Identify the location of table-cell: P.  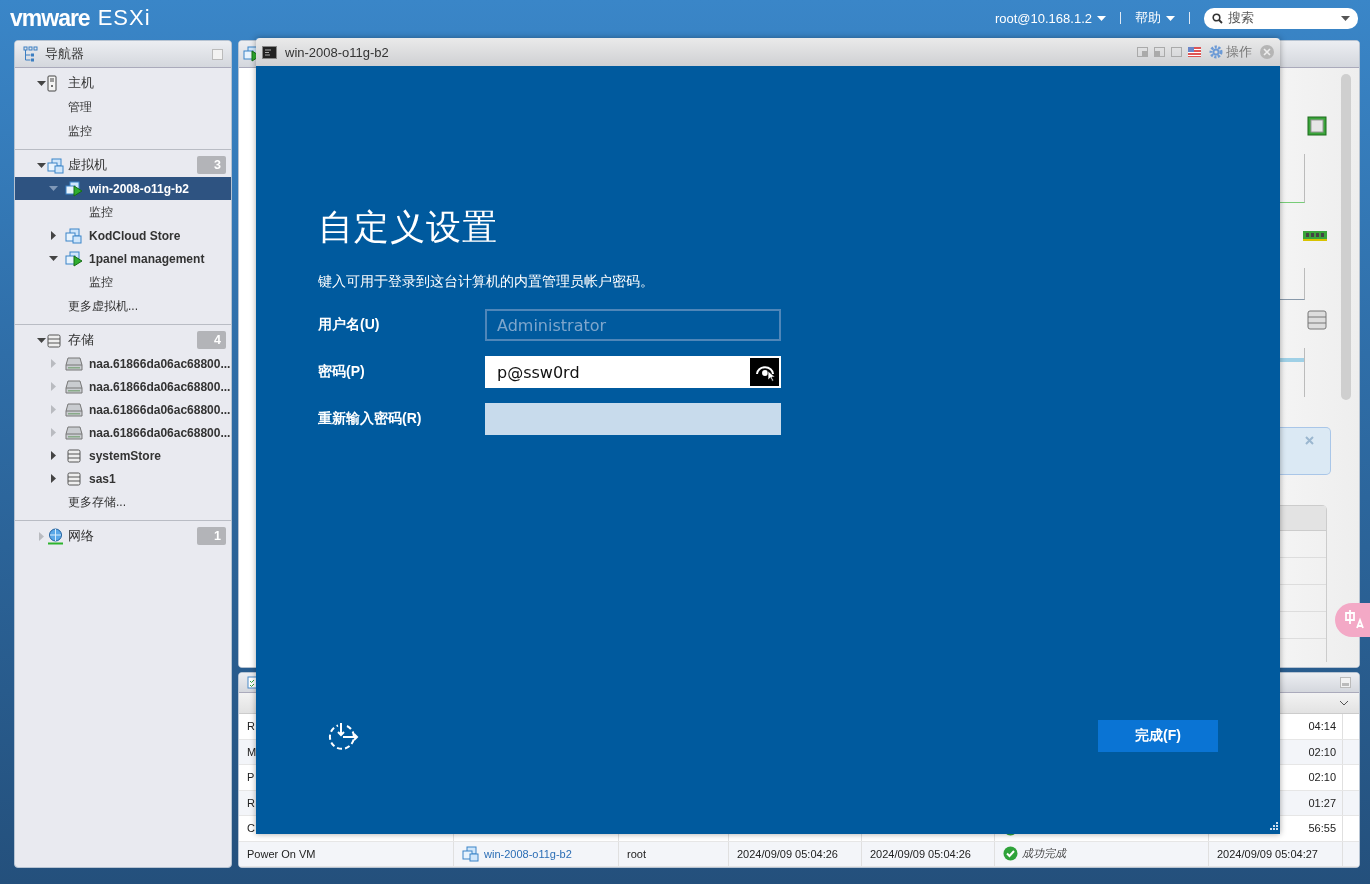
(251, 777).